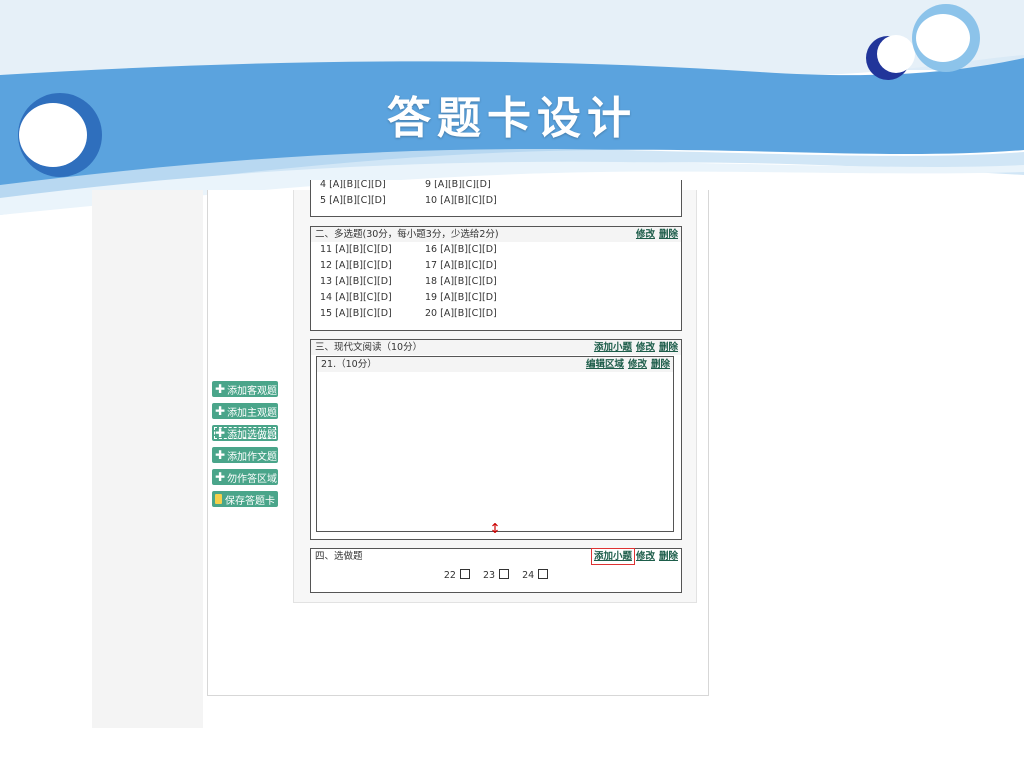 This screenshot has width=1024, height=768. Describe the element at coordinates (495, 444) in the screenshot. I see `subquestion-box: 21.（10分） 编辑区域 修改 删除` at that location.